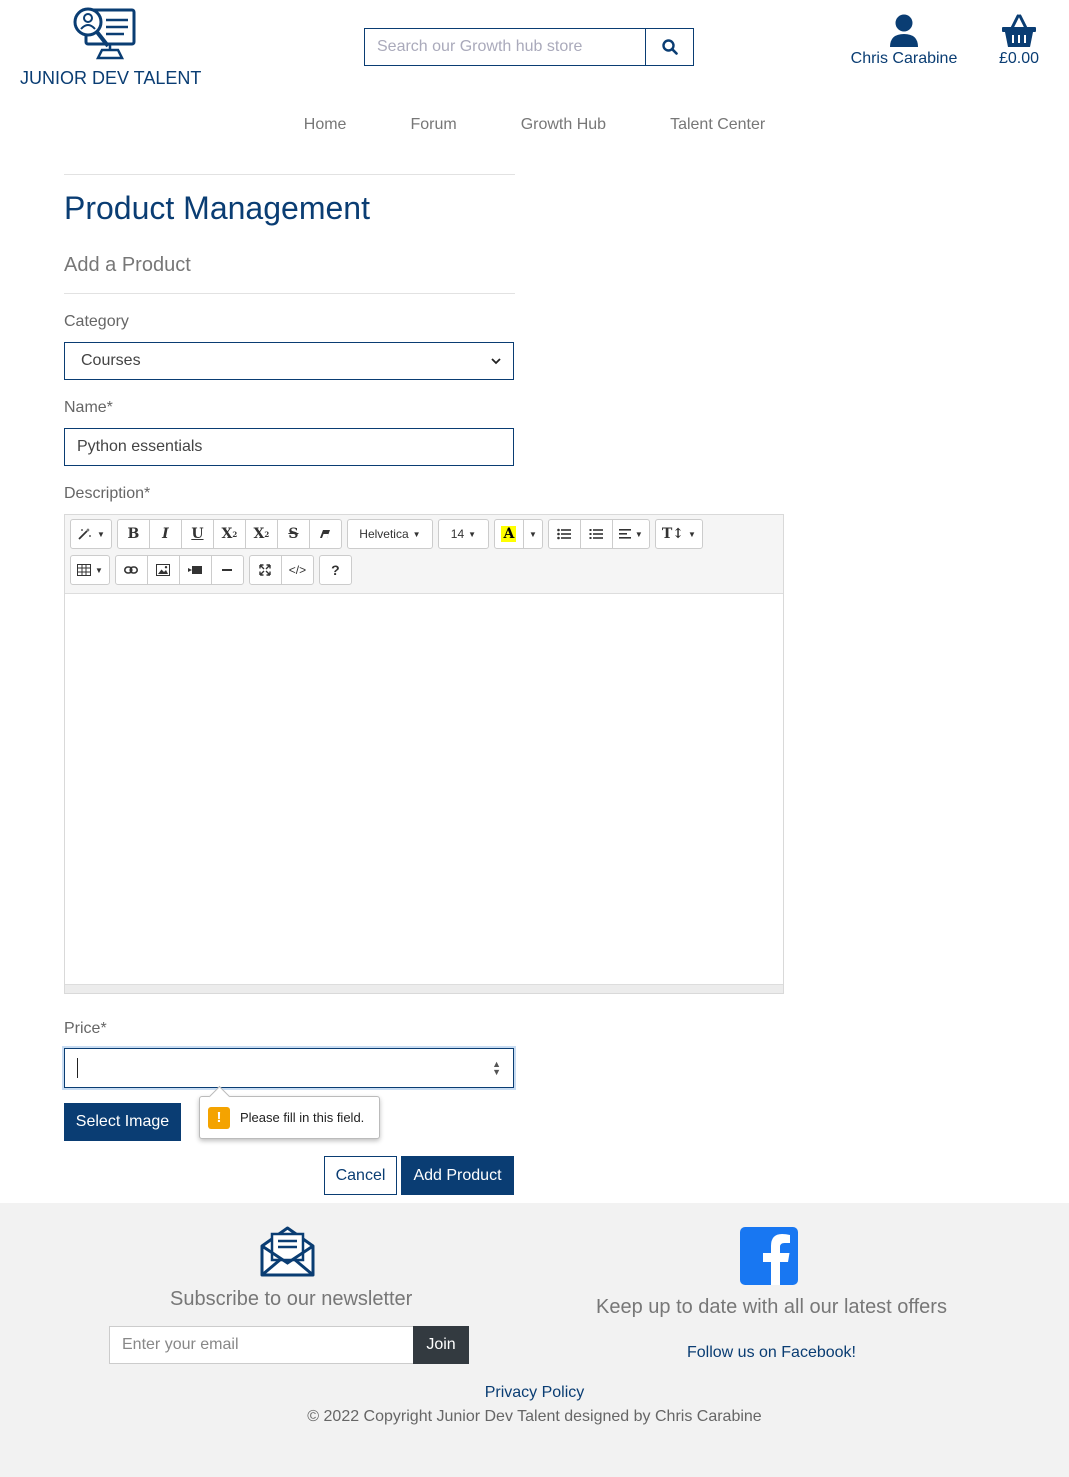 This screenshot has height=1477, width=1069. I want to click on fullscreen-button, so click(265, 570).